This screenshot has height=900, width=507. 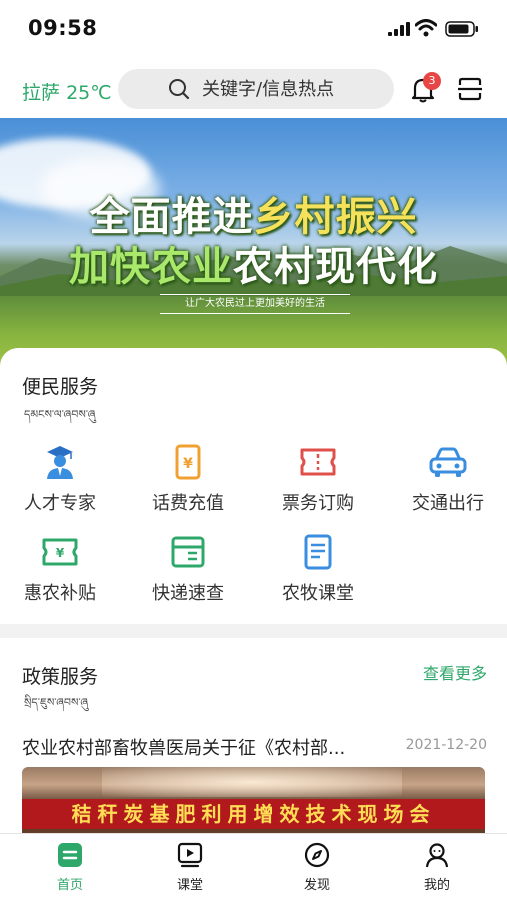 What do you see at coordinates (60, 569) in the screenshot?
I see `service-subsidy: ¥ 惠农补贴` at bounding box center [60, 569].